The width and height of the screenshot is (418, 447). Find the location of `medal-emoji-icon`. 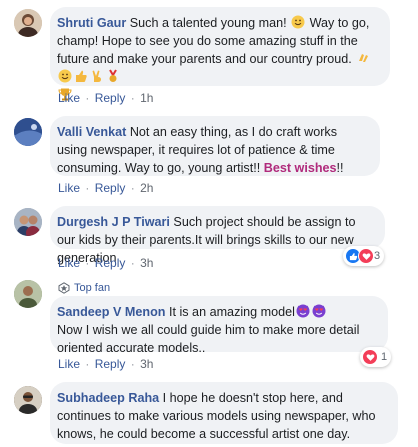

medal-emoji-icon is located at coordinates (113, 75).